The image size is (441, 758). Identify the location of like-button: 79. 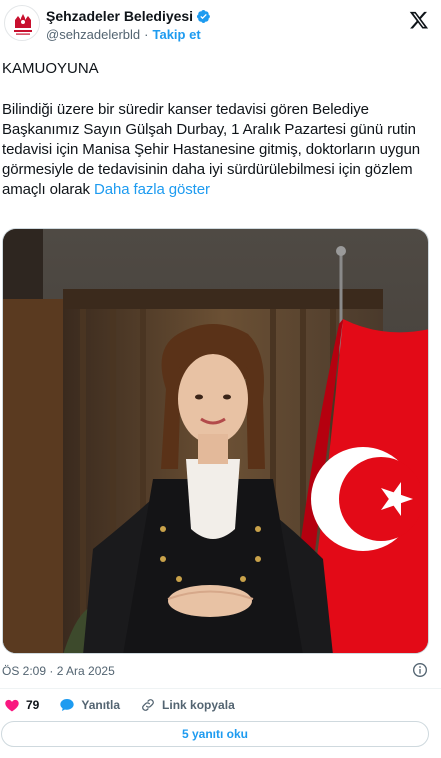
(21, 705).